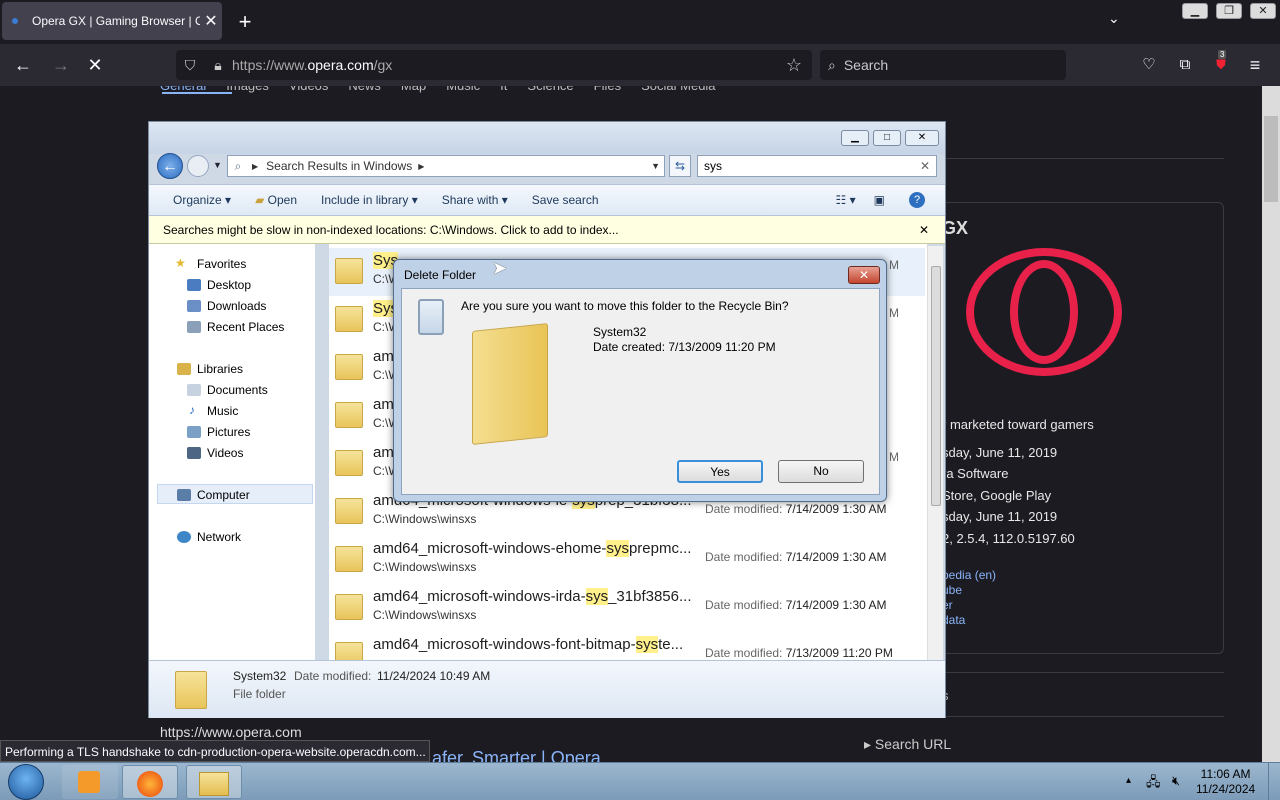 The width and height of the screenshot is (1280, 800). What do you see at coordinates (221, 264) in the screenshot?
I see `nav-favorites: Favorites` at bounding box center [221, 264].